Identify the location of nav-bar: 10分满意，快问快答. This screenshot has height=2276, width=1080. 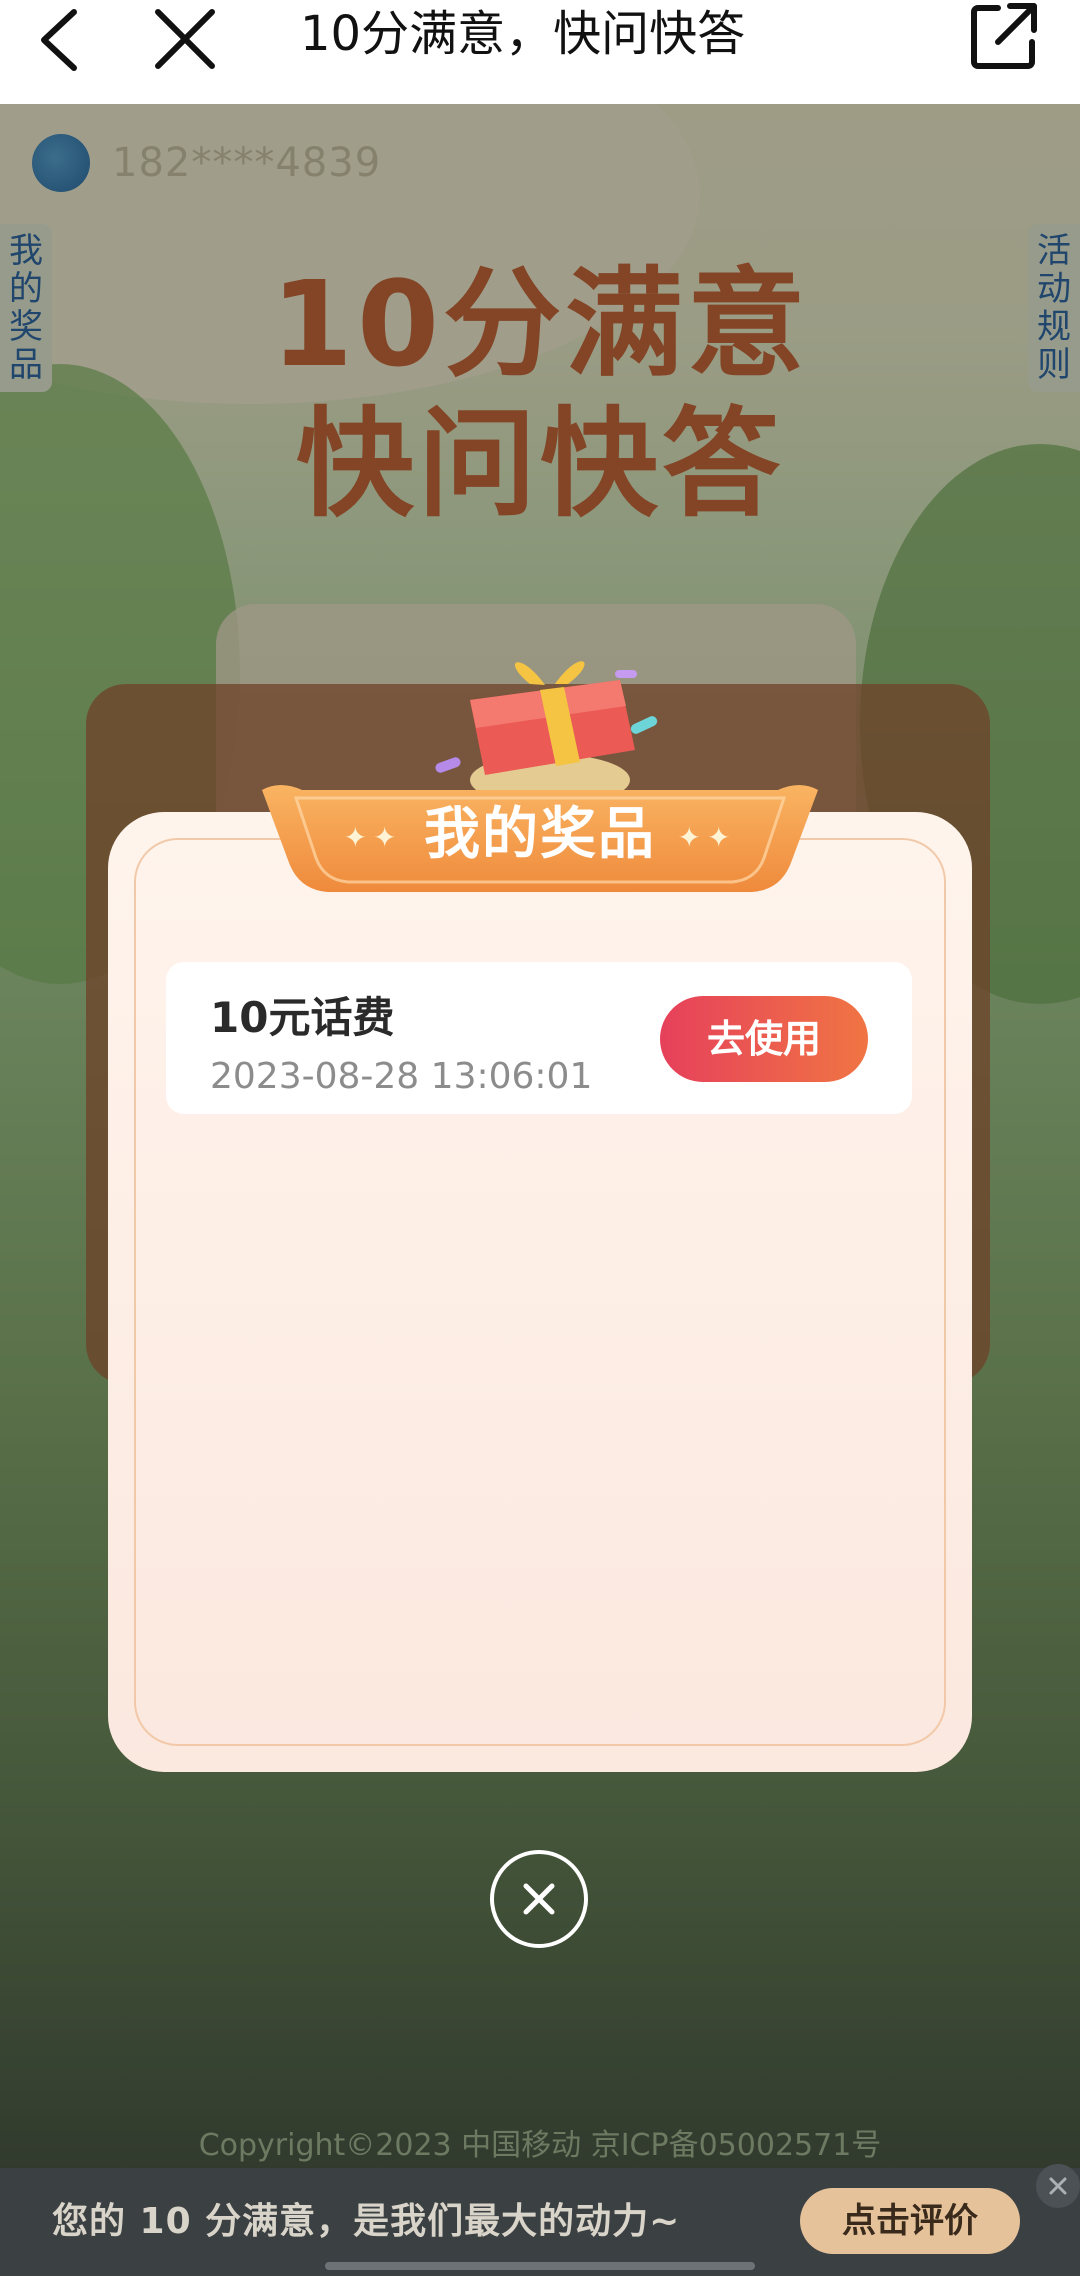
(540, 52).